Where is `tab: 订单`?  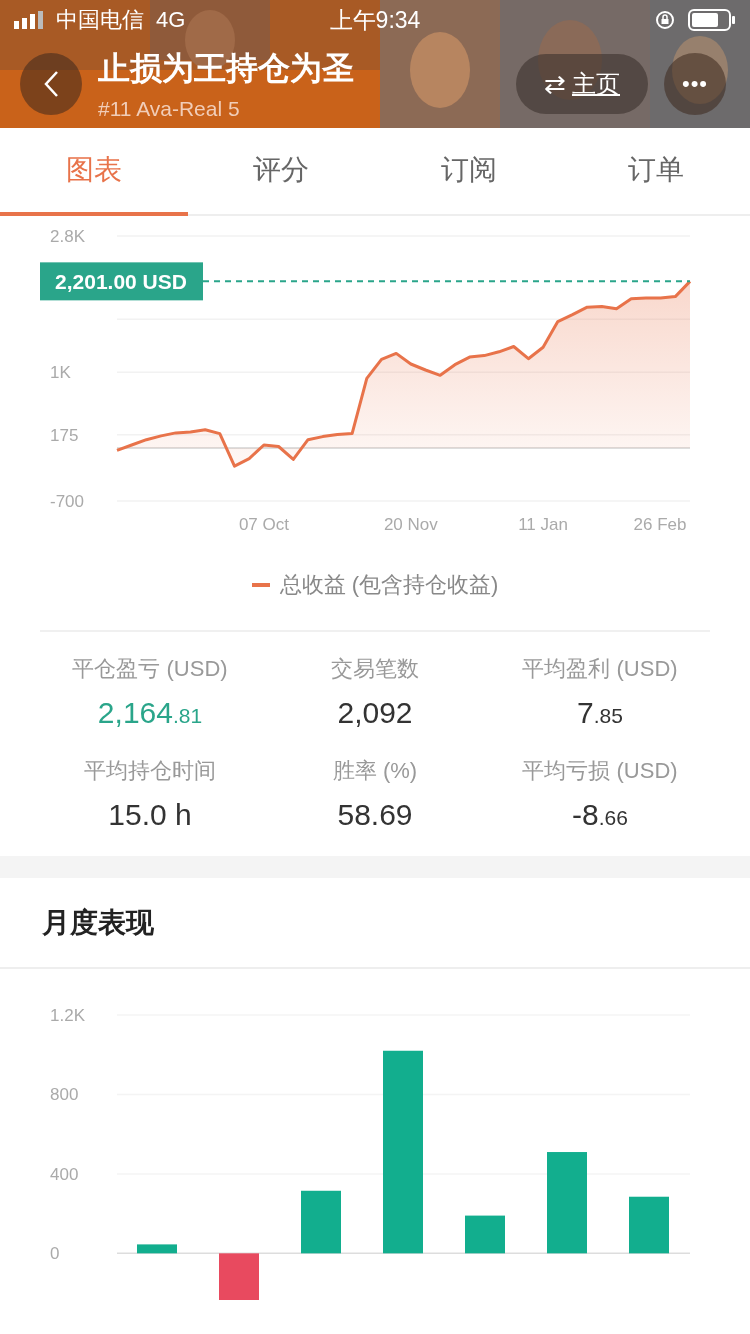
tab: 订单 is located at coordinates (656, 172).